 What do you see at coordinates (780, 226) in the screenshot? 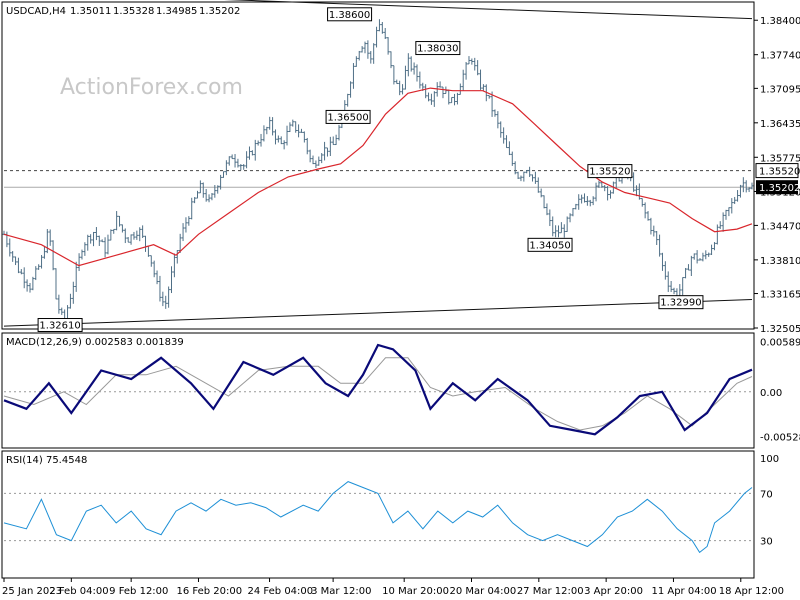
I see `price-tick-label: 1.34470` at bounding box center [780, 226].